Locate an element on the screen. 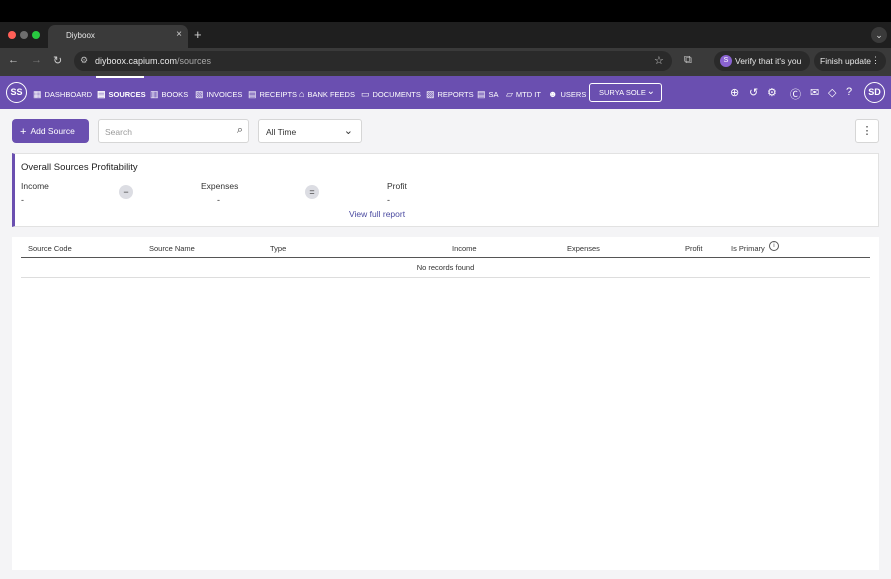 The width and height of the screenshot is (891, 579). browser-tab: Diyboox × is located at coordinates (118, 36).